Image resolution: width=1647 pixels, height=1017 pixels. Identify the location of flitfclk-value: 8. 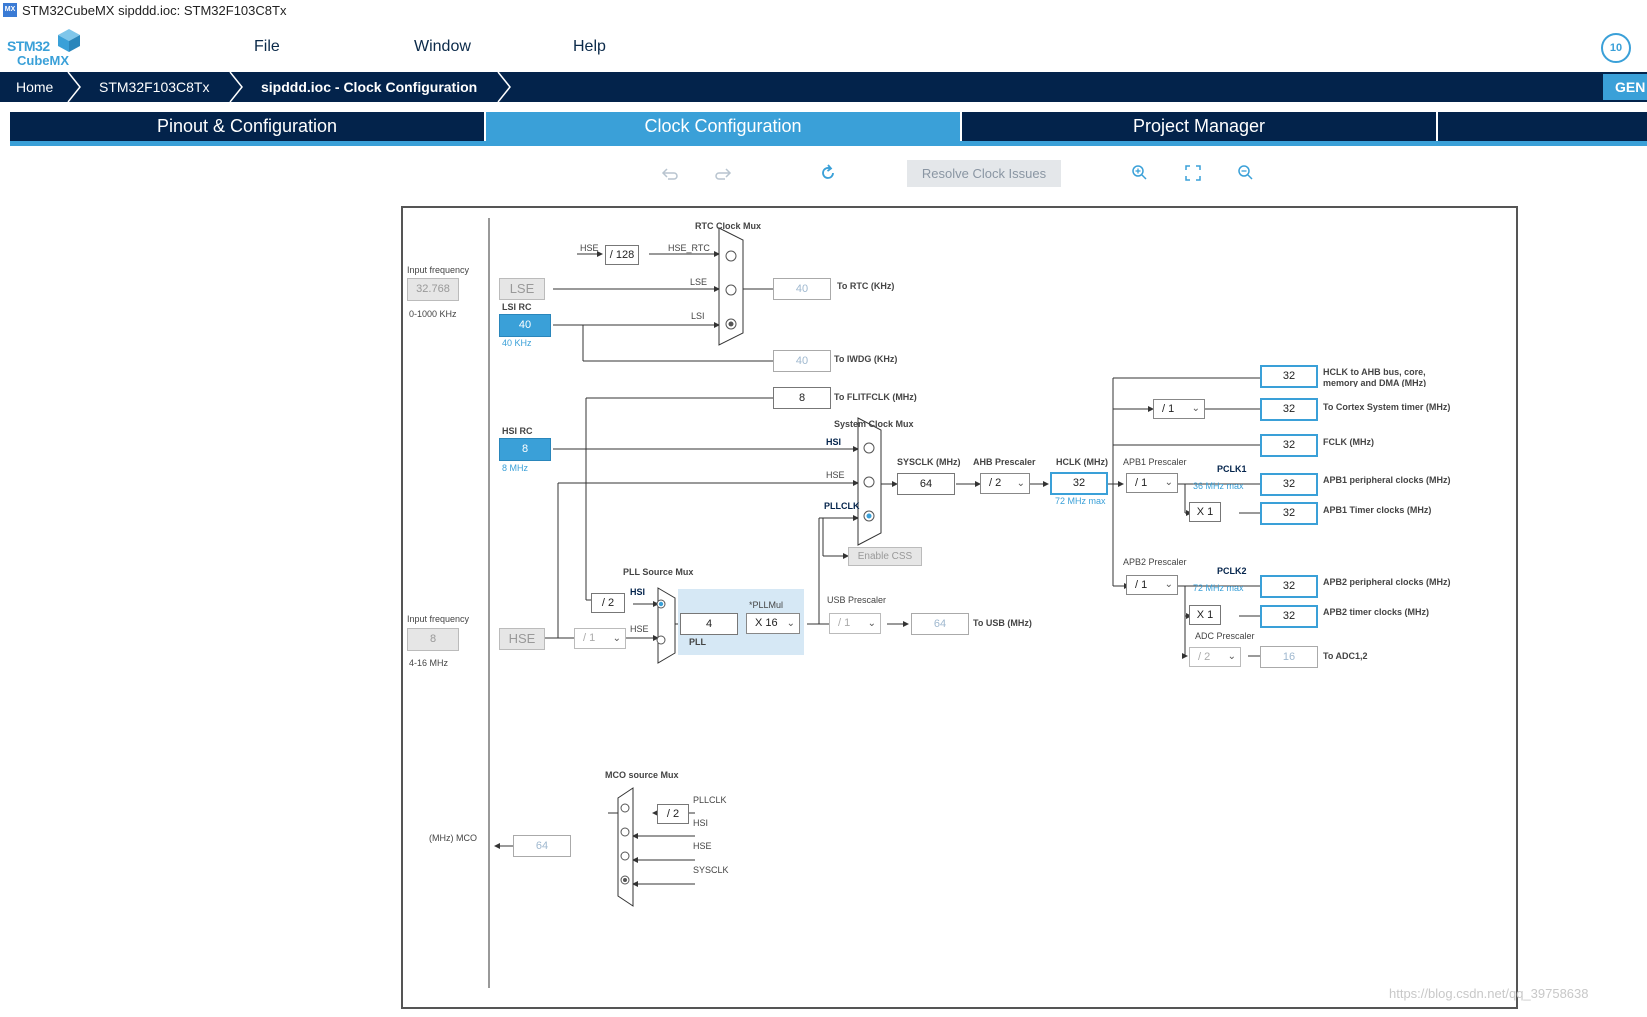
(802, 398).